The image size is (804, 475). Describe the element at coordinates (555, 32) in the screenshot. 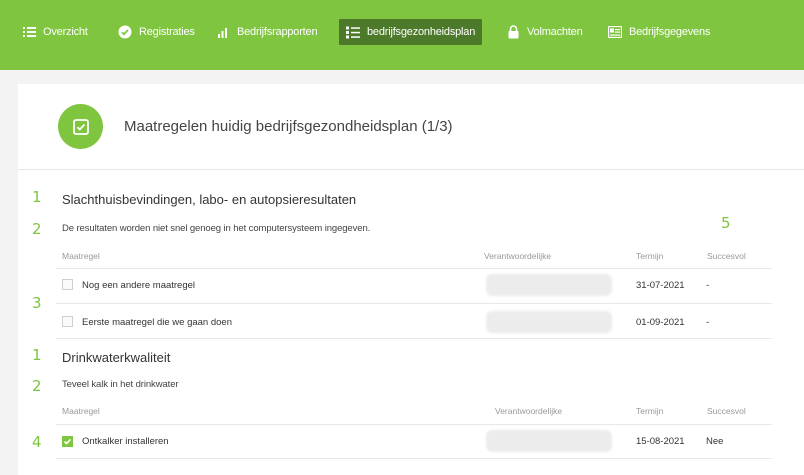

I see `nav-label: Volmachten` at that location.